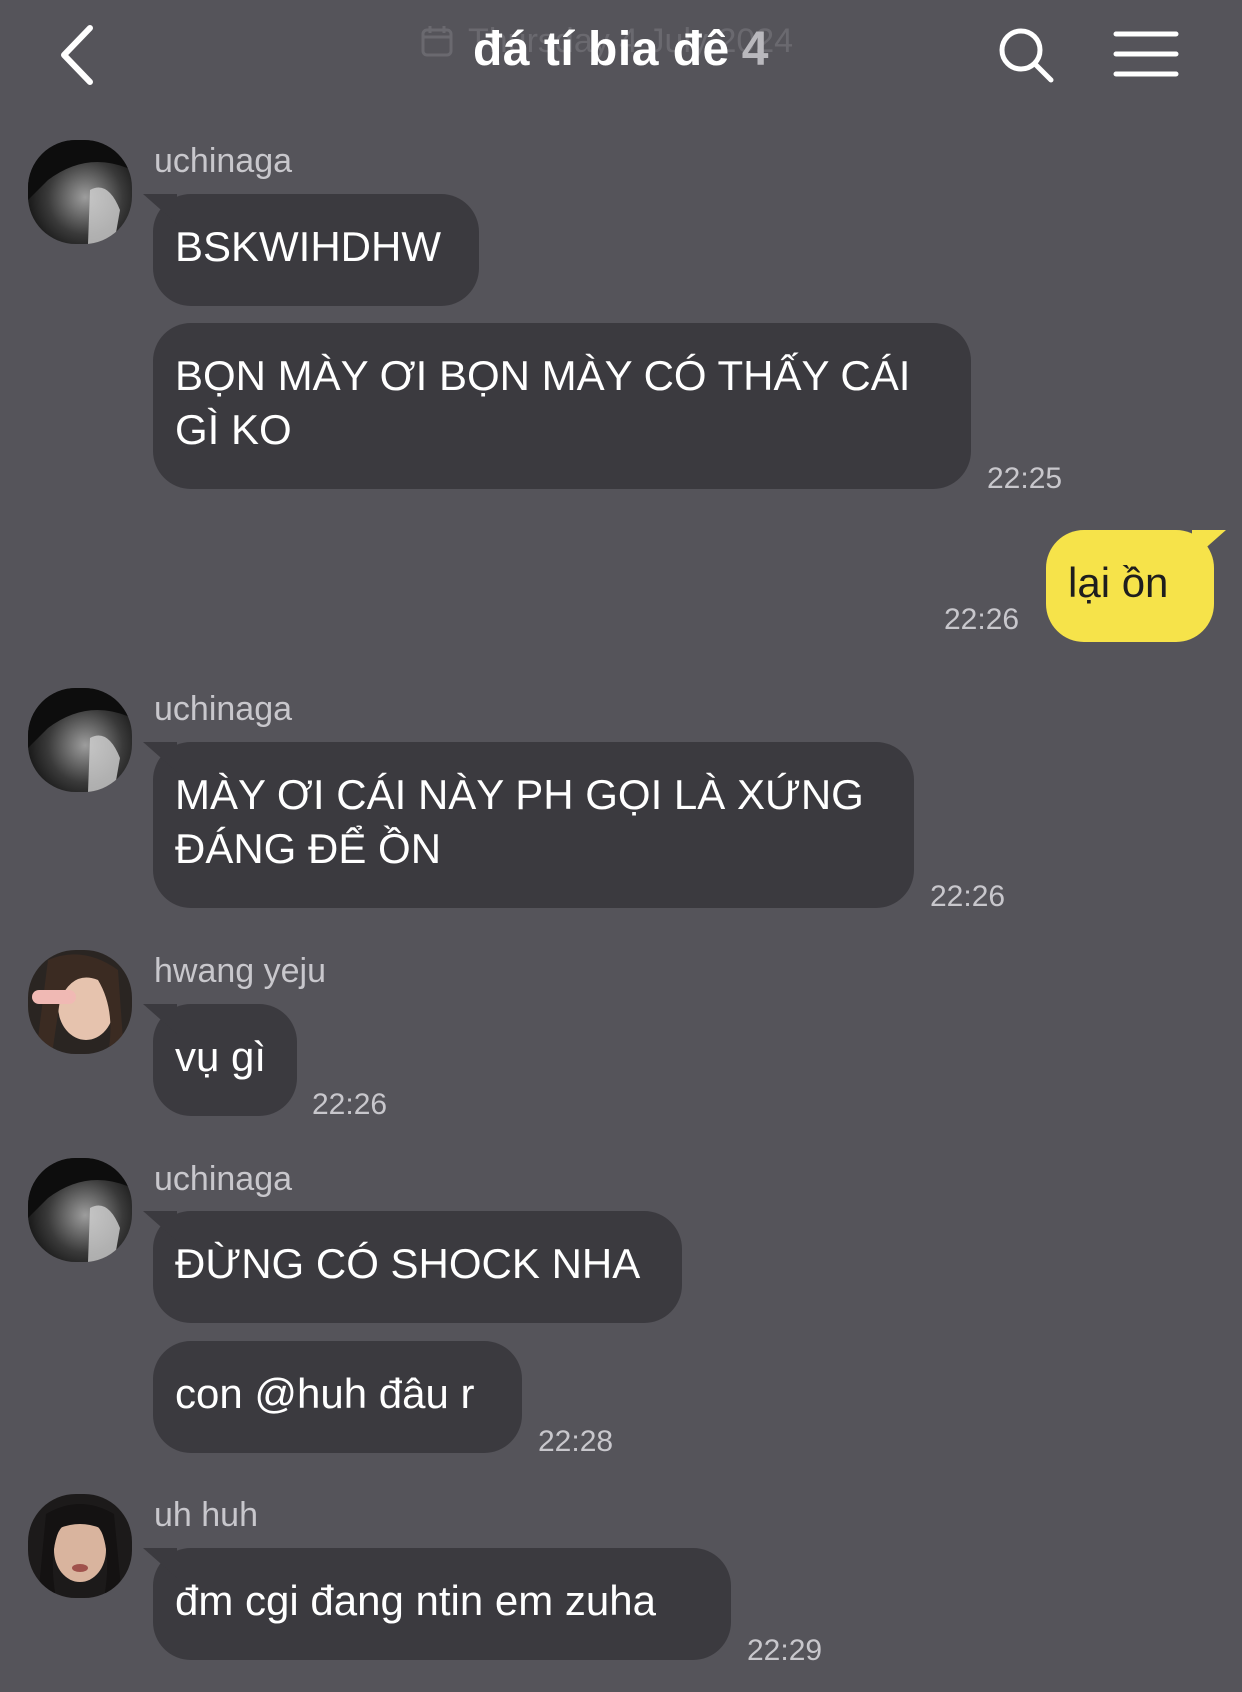 The image size is (1242, 1692). I want to click on message-bubble: BỌN MÀY ƠI BỌN MÀY CÓ THẤY CÁI GÌ KO, so click(562, 406).